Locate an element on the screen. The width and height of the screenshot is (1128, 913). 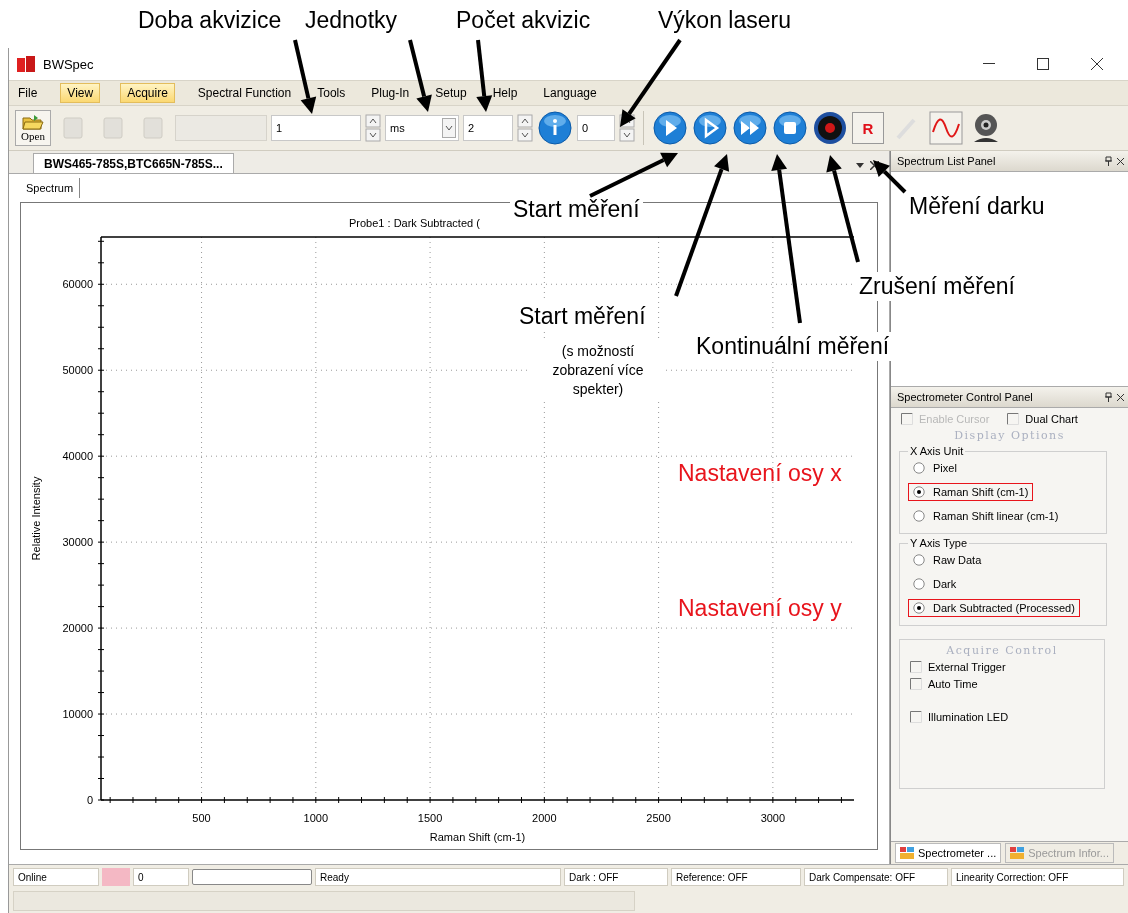
radio-button: Dark Subtracted (Processed) is located at coordinates (994, 608).